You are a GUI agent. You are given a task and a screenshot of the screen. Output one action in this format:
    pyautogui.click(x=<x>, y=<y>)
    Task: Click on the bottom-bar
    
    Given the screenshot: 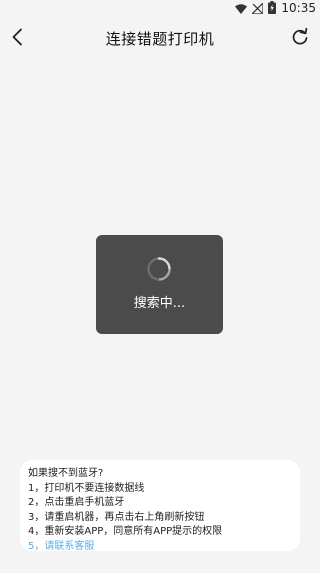 What is the action you would take?
    pyautogui.click(x=160, y=569)
    